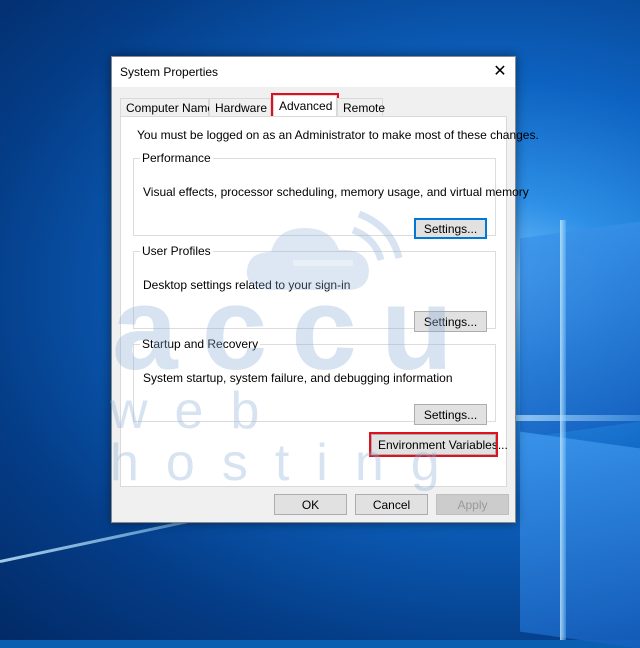 The image size is (640, 648). What do you see at coordinates (313, 72) in the screenshot?
I see `title-bar: System Properties ✕` at bounding box center [313, 72].